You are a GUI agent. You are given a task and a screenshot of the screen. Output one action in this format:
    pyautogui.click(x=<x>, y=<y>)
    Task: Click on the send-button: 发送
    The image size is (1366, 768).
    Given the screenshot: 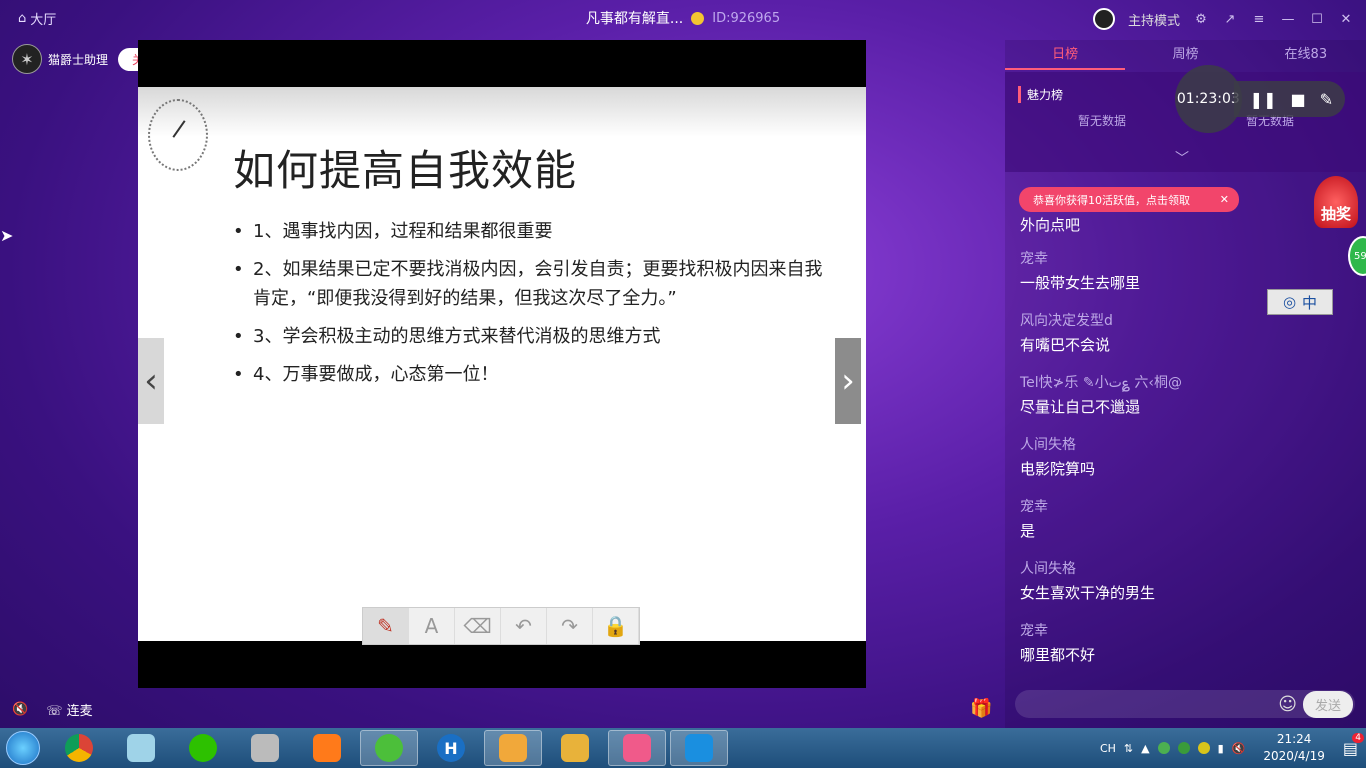 What is the action you would take?
    pyautogui.click(x=1327, y=704)
    